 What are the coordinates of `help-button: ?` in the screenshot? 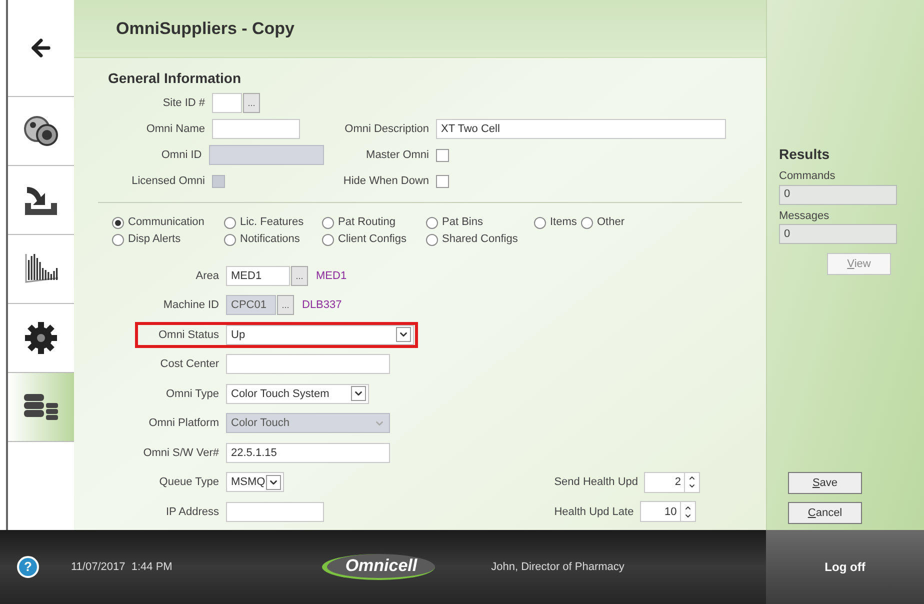 It's located at (28, 567).